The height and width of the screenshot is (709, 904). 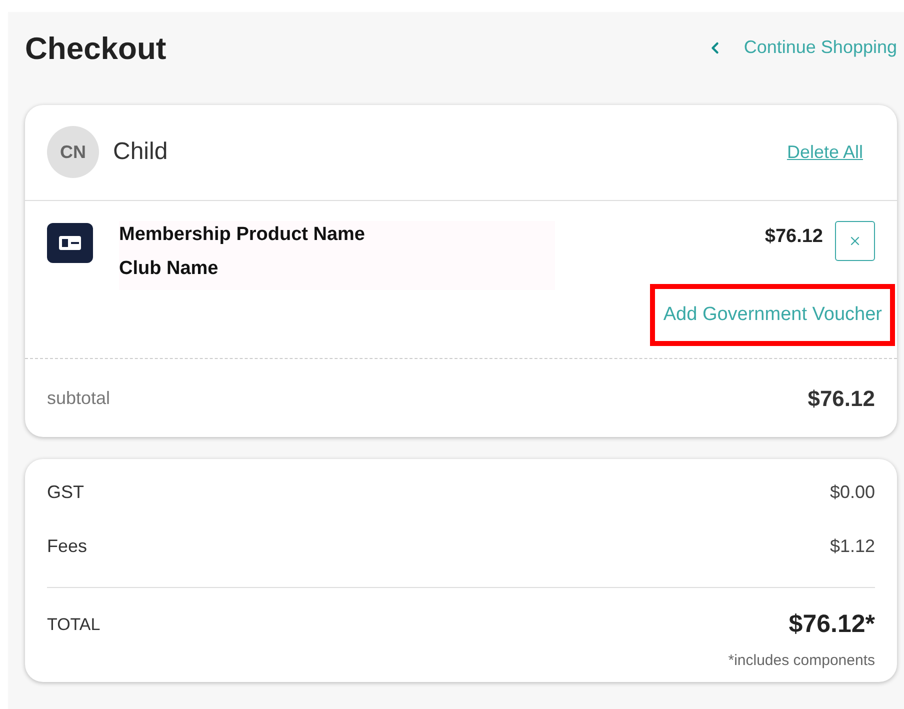 What do you see at coordinates (831, 624) in the screenshot?
I see `total-value: $76.12*` at bounding box center [831, 624].